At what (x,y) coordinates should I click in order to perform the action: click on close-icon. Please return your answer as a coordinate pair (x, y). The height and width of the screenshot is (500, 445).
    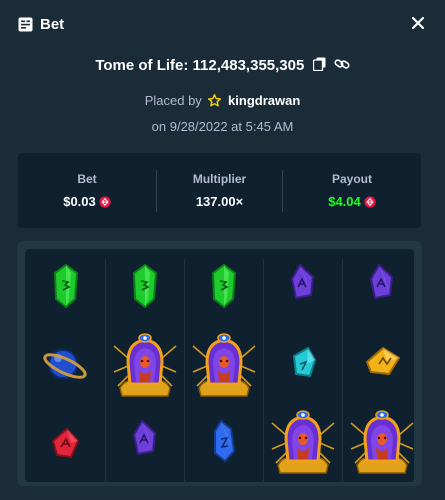
    Looking at the image, I should click on (418, 23).